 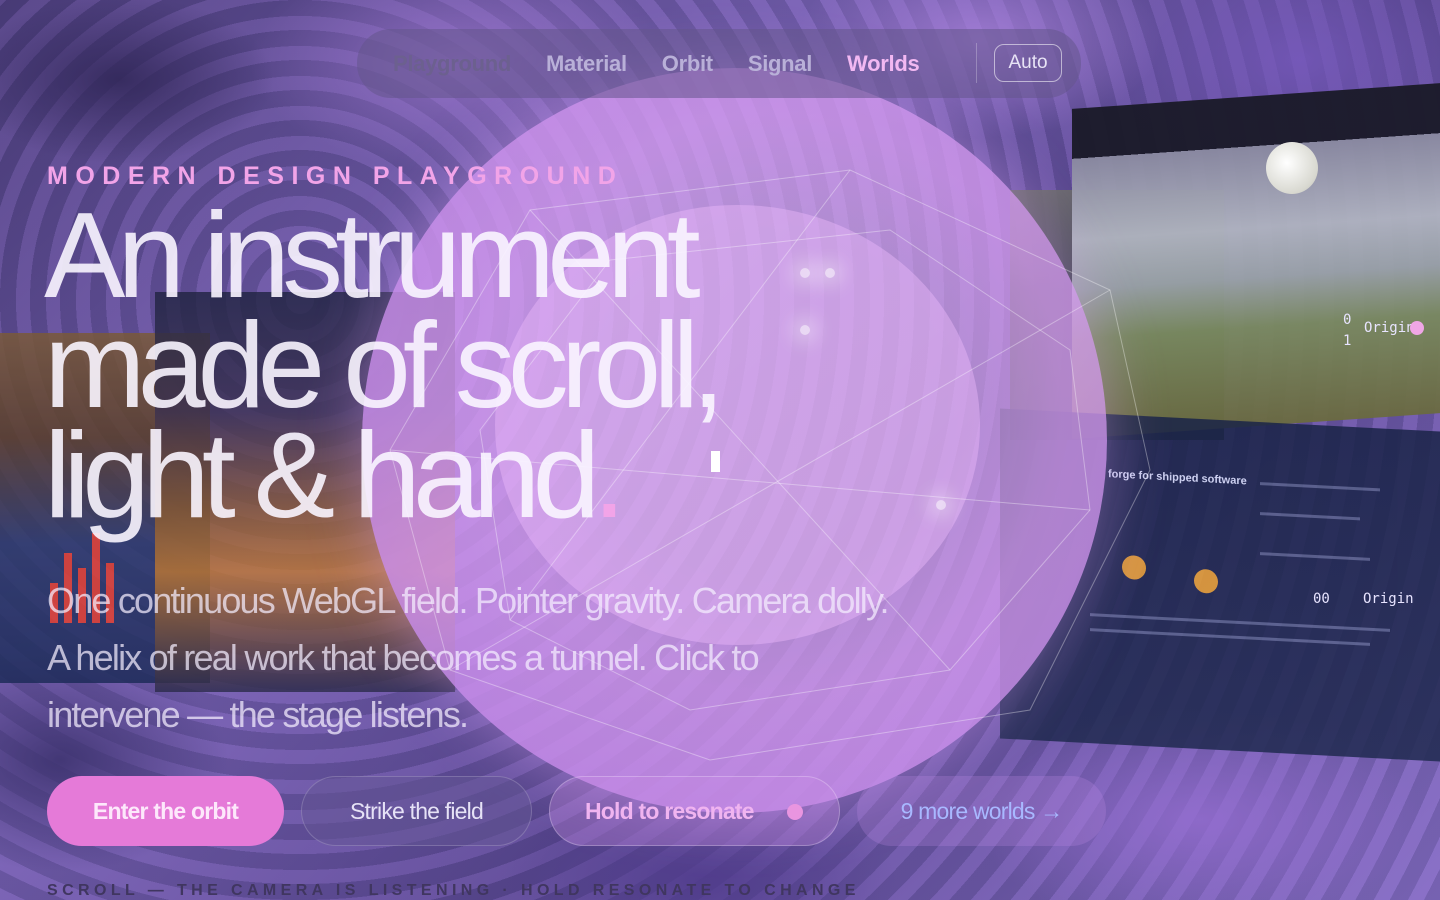 I want to click on nav-item-orbit: Orbit, so click(x=687, y=64).